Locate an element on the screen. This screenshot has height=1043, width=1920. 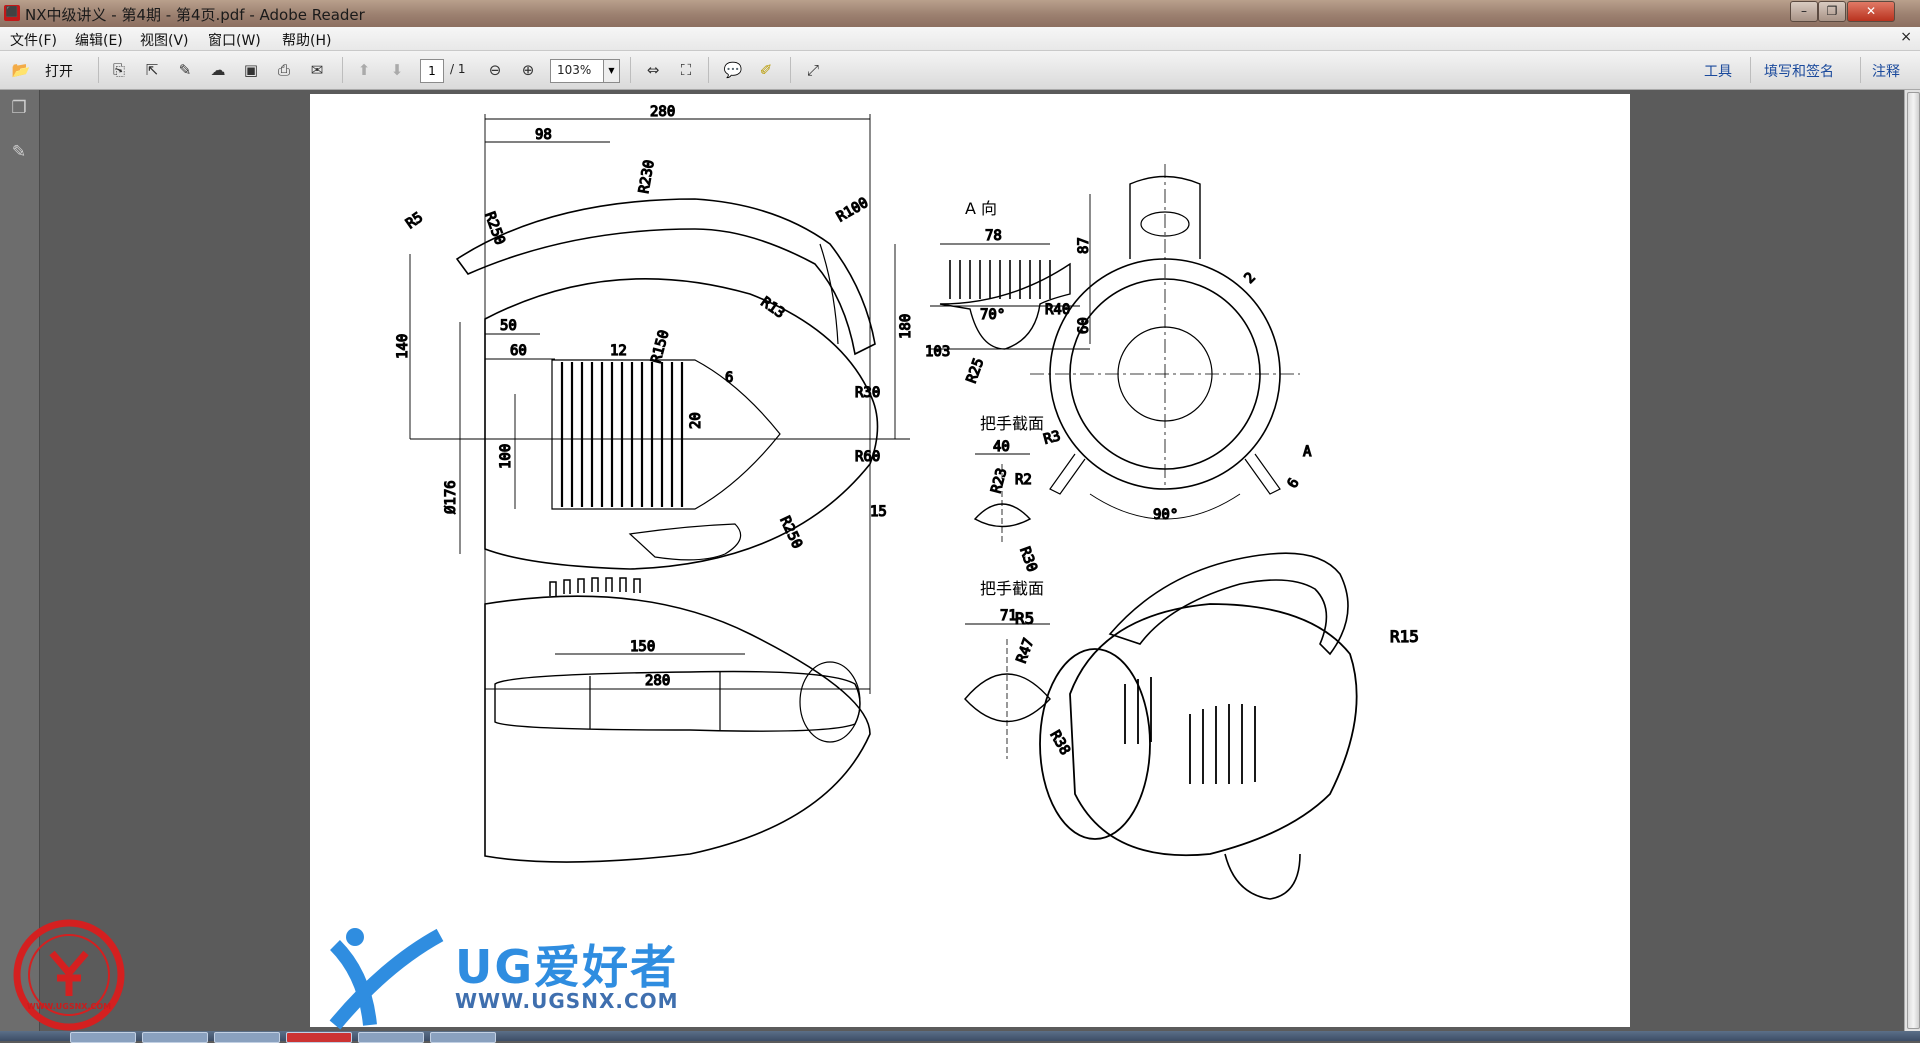
svg-text: 50 is located at coordinates (508, 326).